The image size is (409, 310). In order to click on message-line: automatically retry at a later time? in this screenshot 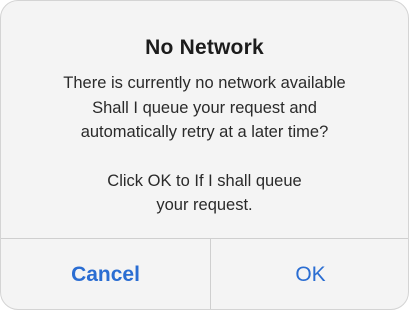, I will do `click(204, 132)`.